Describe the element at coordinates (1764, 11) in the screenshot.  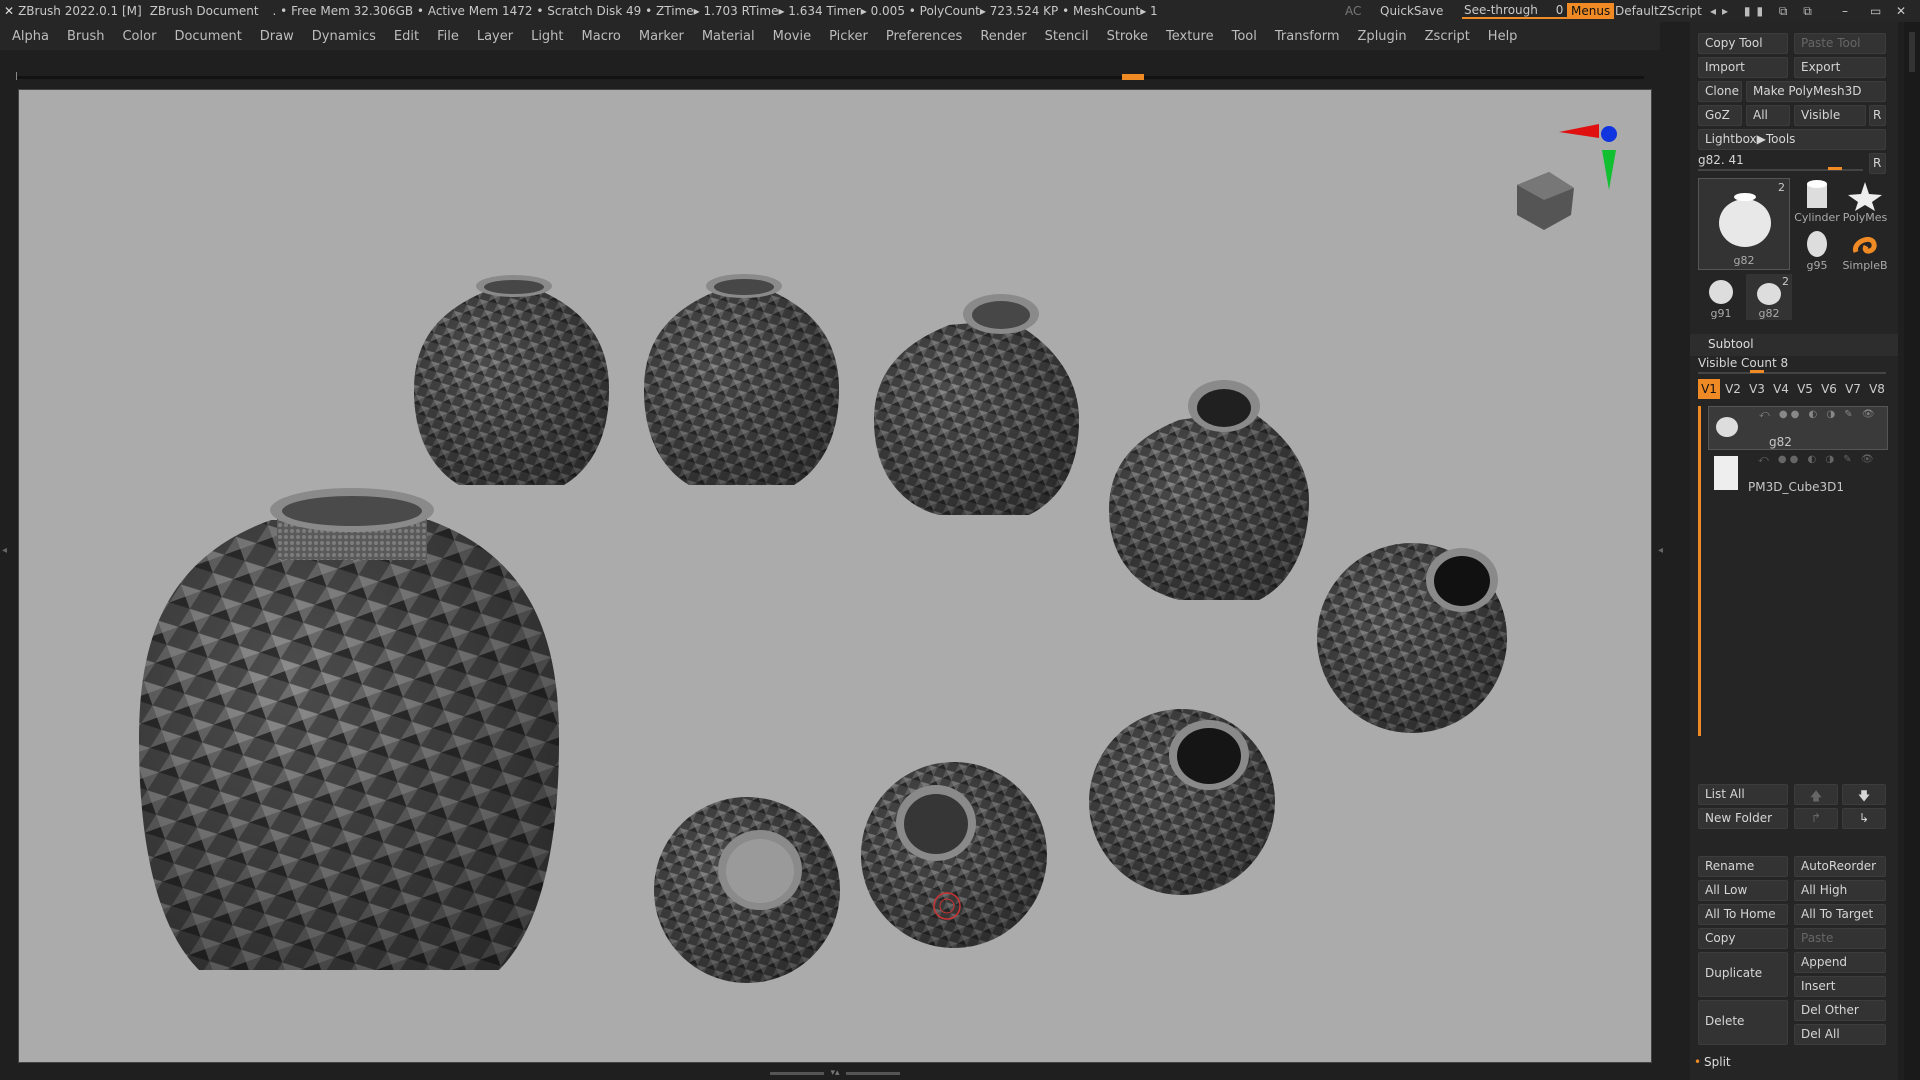
I see `layout-icons: ◂▸ ▮▮ ⧉ ⧉` at that location.